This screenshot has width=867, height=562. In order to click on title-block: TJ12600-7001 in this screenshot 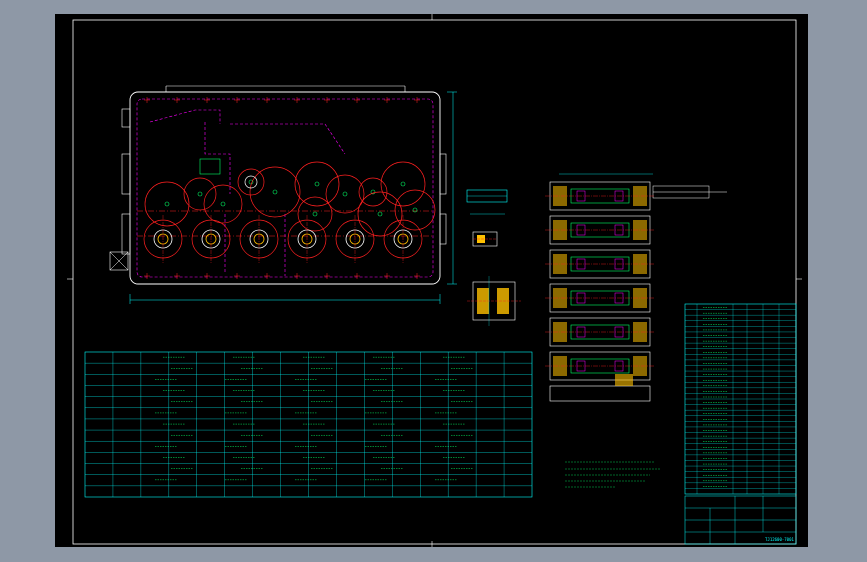, I will do `click(740, 520)`.